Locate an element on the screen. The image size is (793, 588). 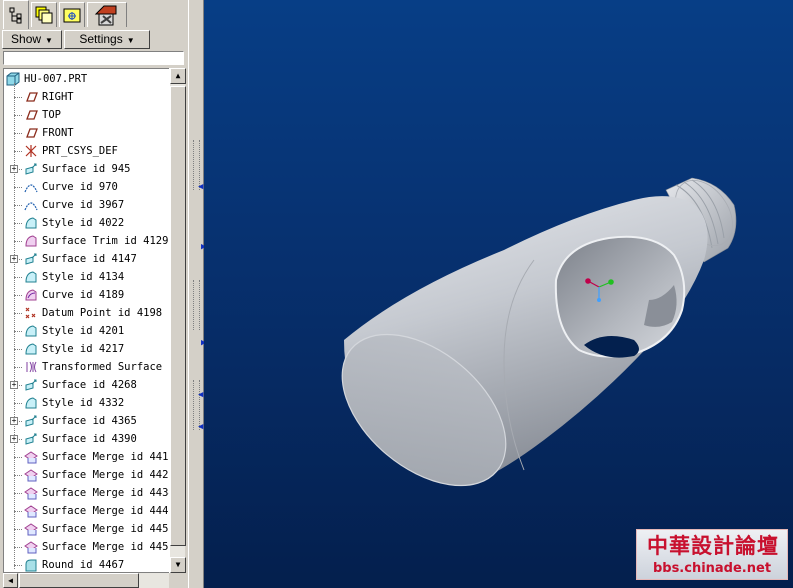
curve-icon is located at coordinates (31, 188).